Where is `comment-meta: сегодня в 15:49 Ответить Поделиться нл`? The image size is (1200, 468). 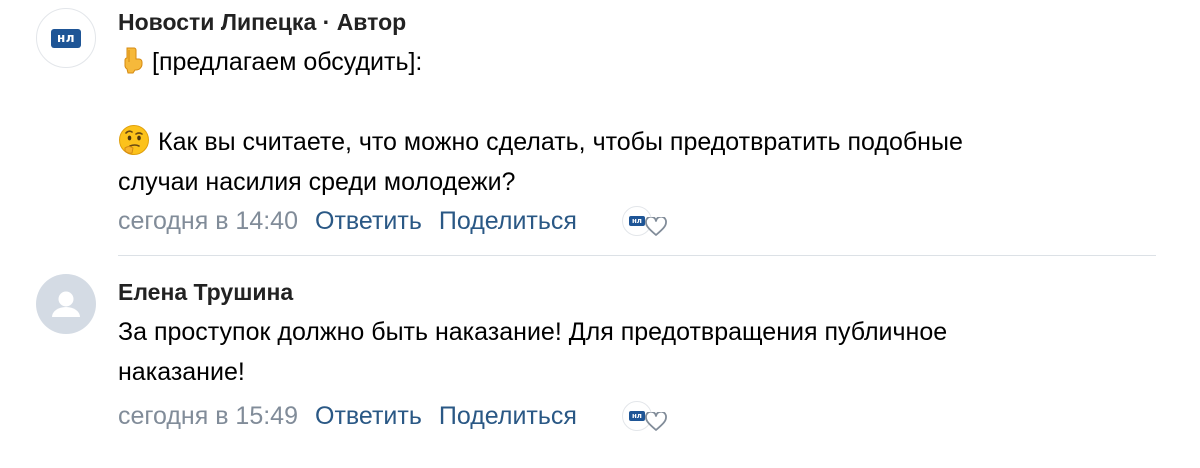 comment-meta: сегодня в 15:49 Ответить Поделиться нл is located at coordinates (395, 416).